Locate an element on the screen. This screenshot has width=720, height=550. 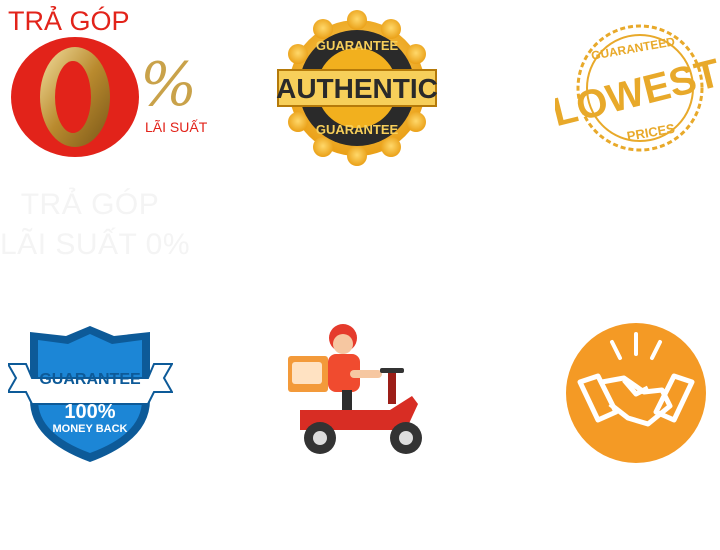
authentic-top-arc: GUARANTEE is located at coordinates (357, 45).